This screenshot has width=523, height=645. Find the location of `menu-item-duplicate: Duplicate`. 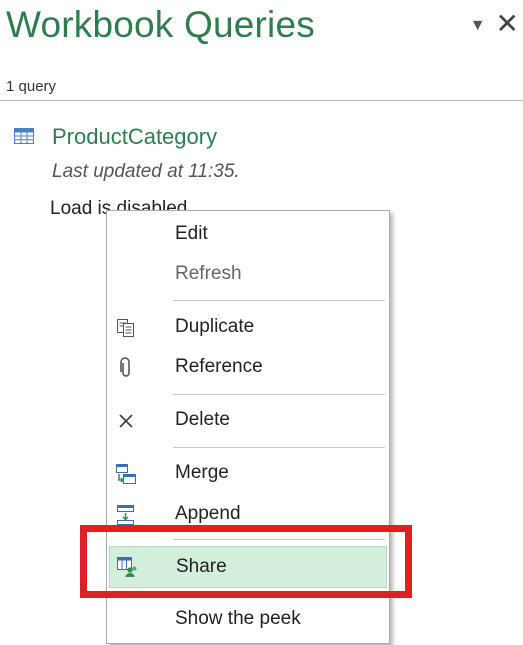

menu-item-duplicate: Duplicate is located at coordinates (248, 327).